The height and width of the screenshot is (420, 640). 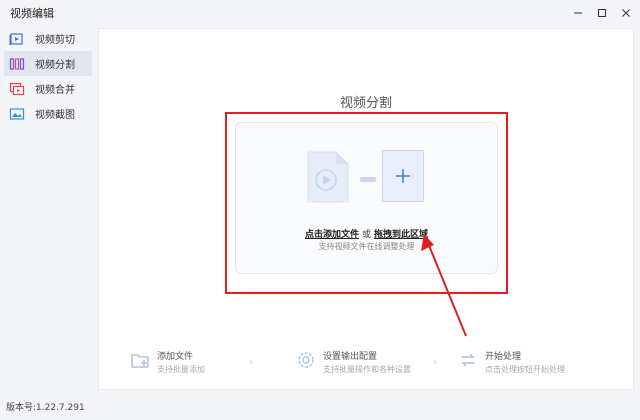 What do you see at coordinates (332, 235) in the screenshot?
I see `add-file-link: 点击添加文件` at bounding box center [332, 235].